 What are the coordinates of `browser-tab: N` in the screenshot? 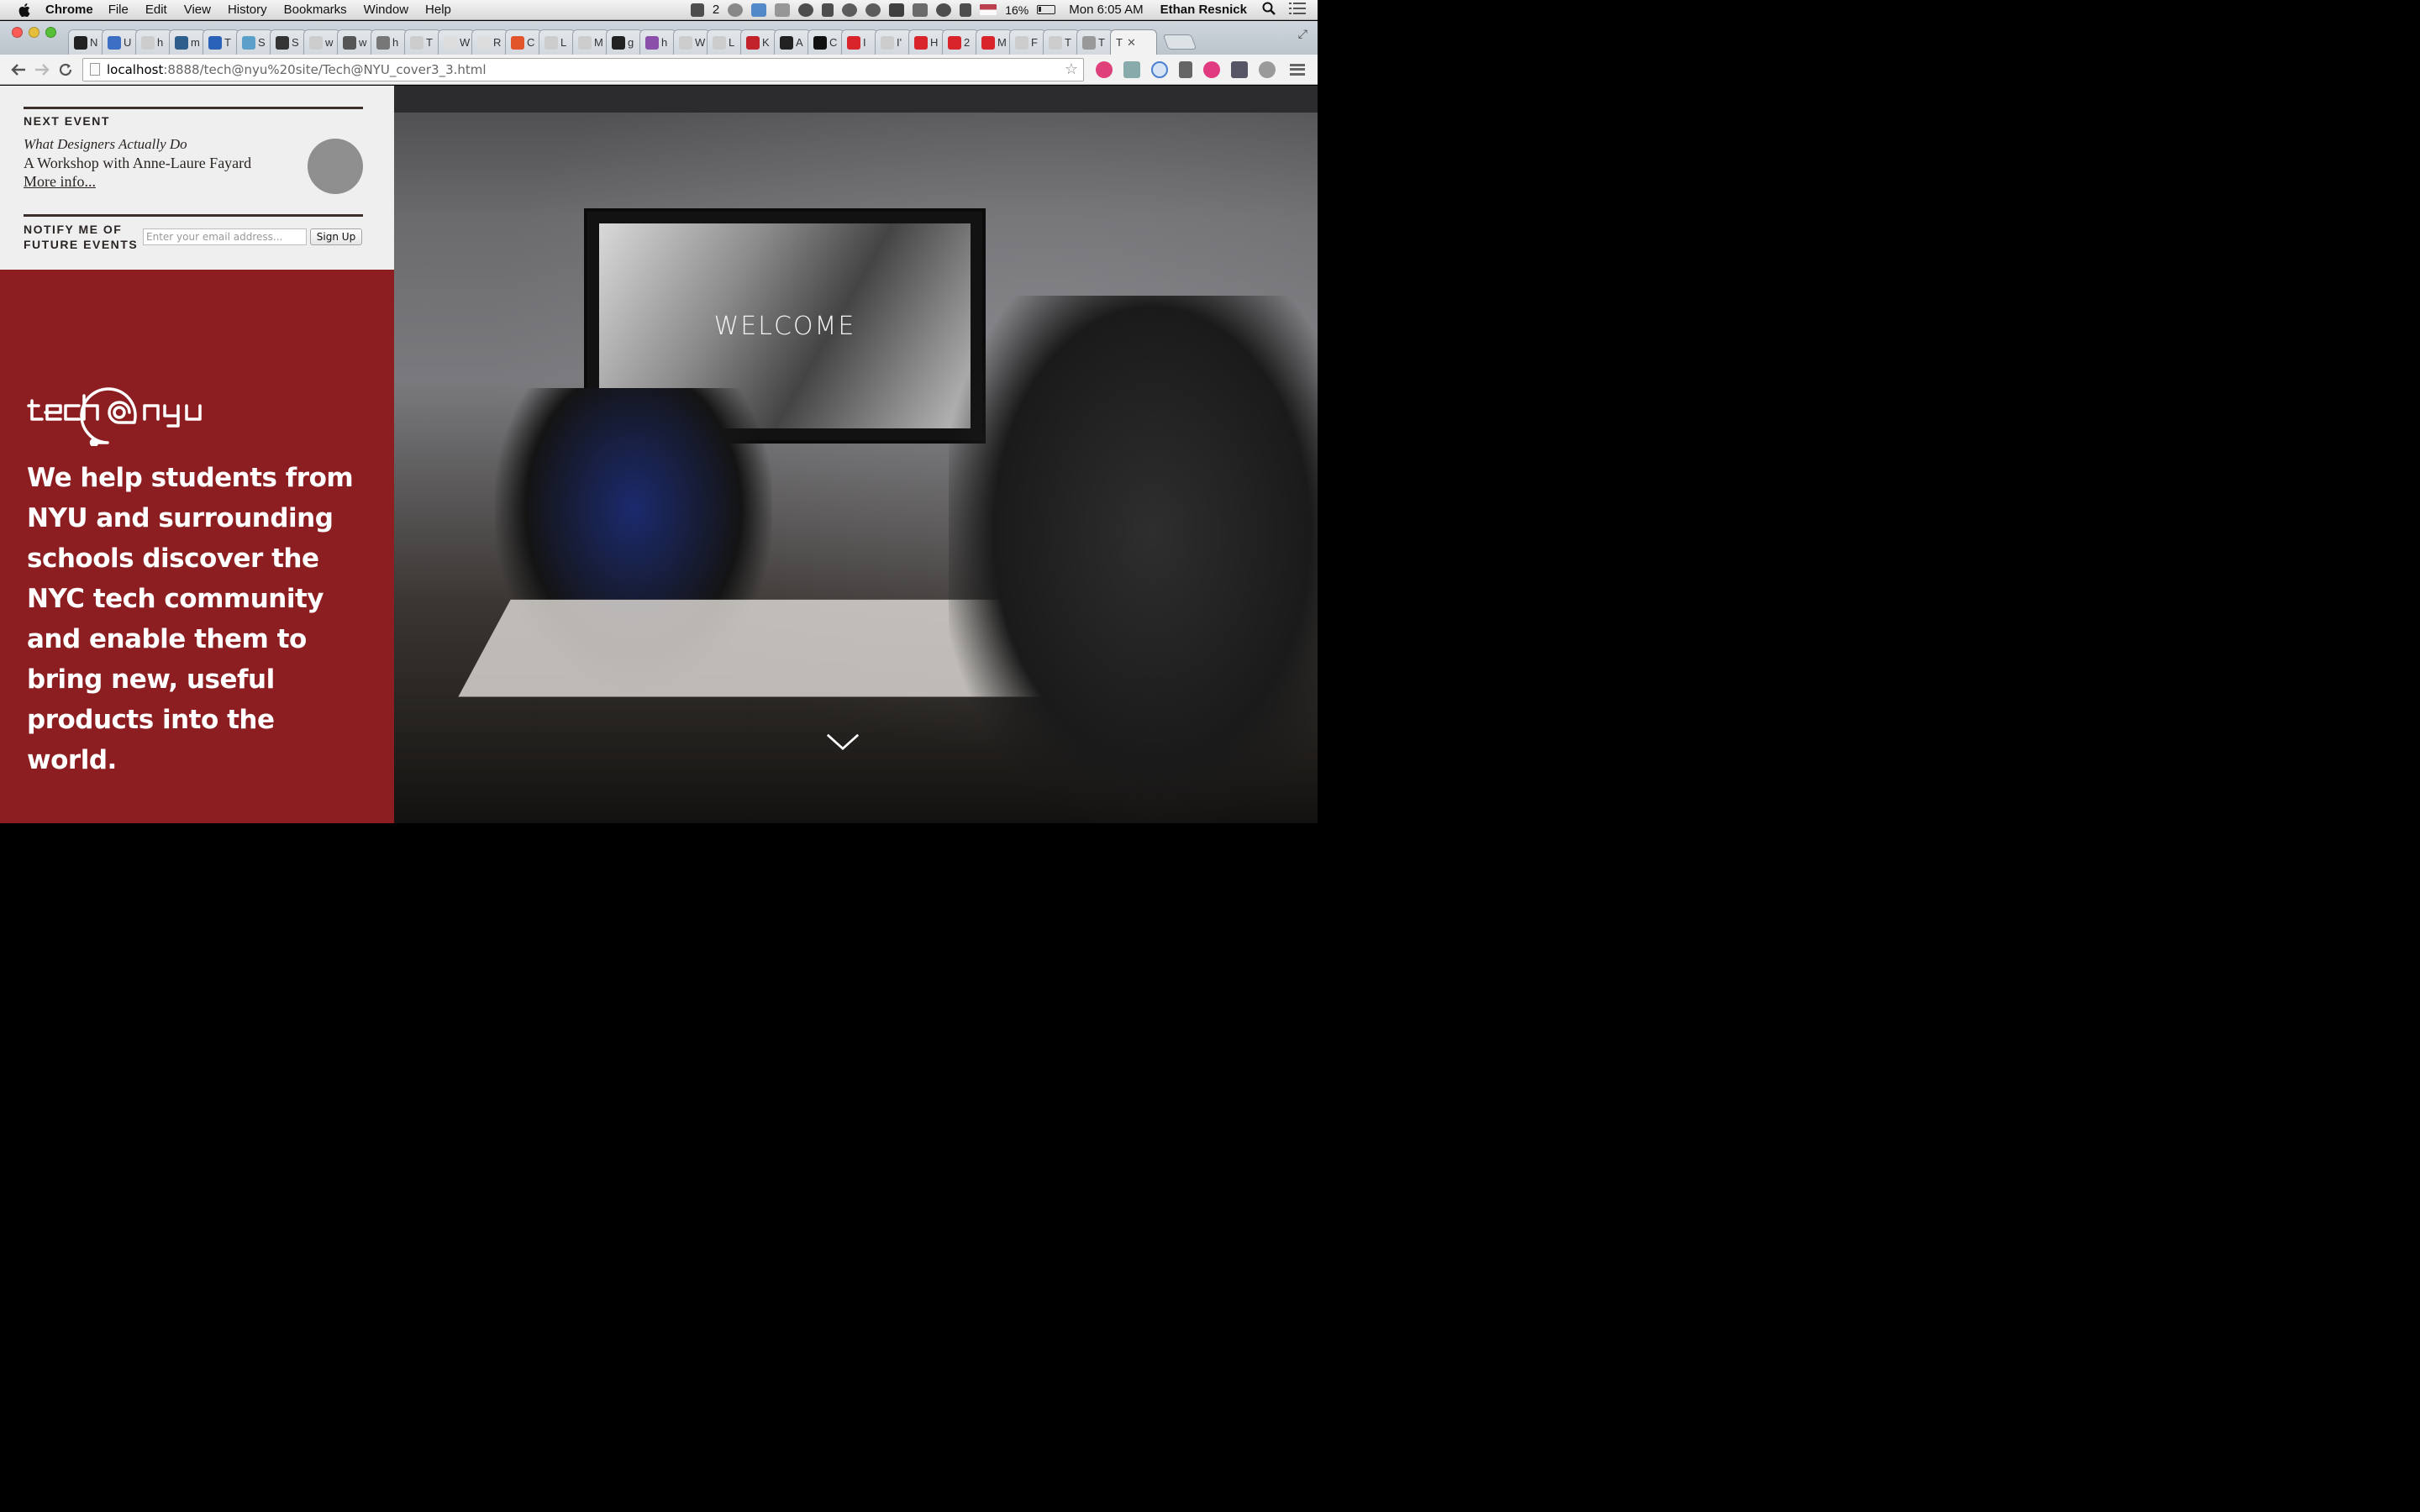 It's located at (86, 42).